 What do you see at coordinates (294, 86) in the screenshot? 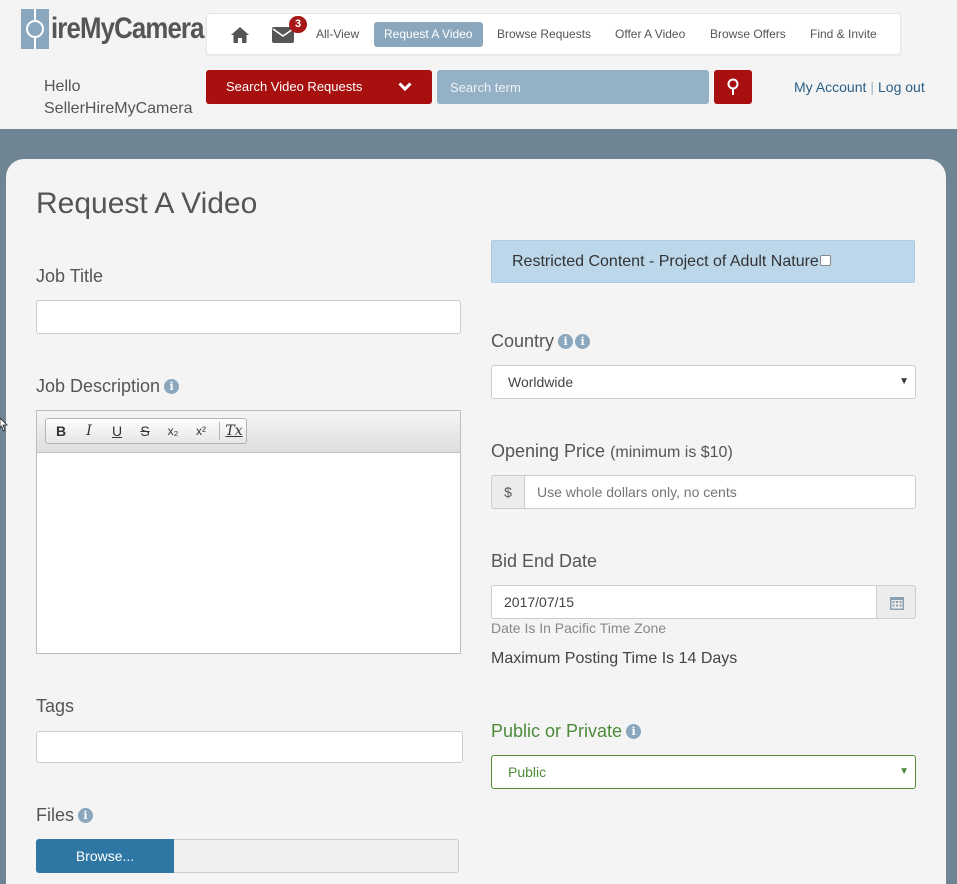
I see `search-type-label: Search Video Requests` at bounding box center [294, 86].